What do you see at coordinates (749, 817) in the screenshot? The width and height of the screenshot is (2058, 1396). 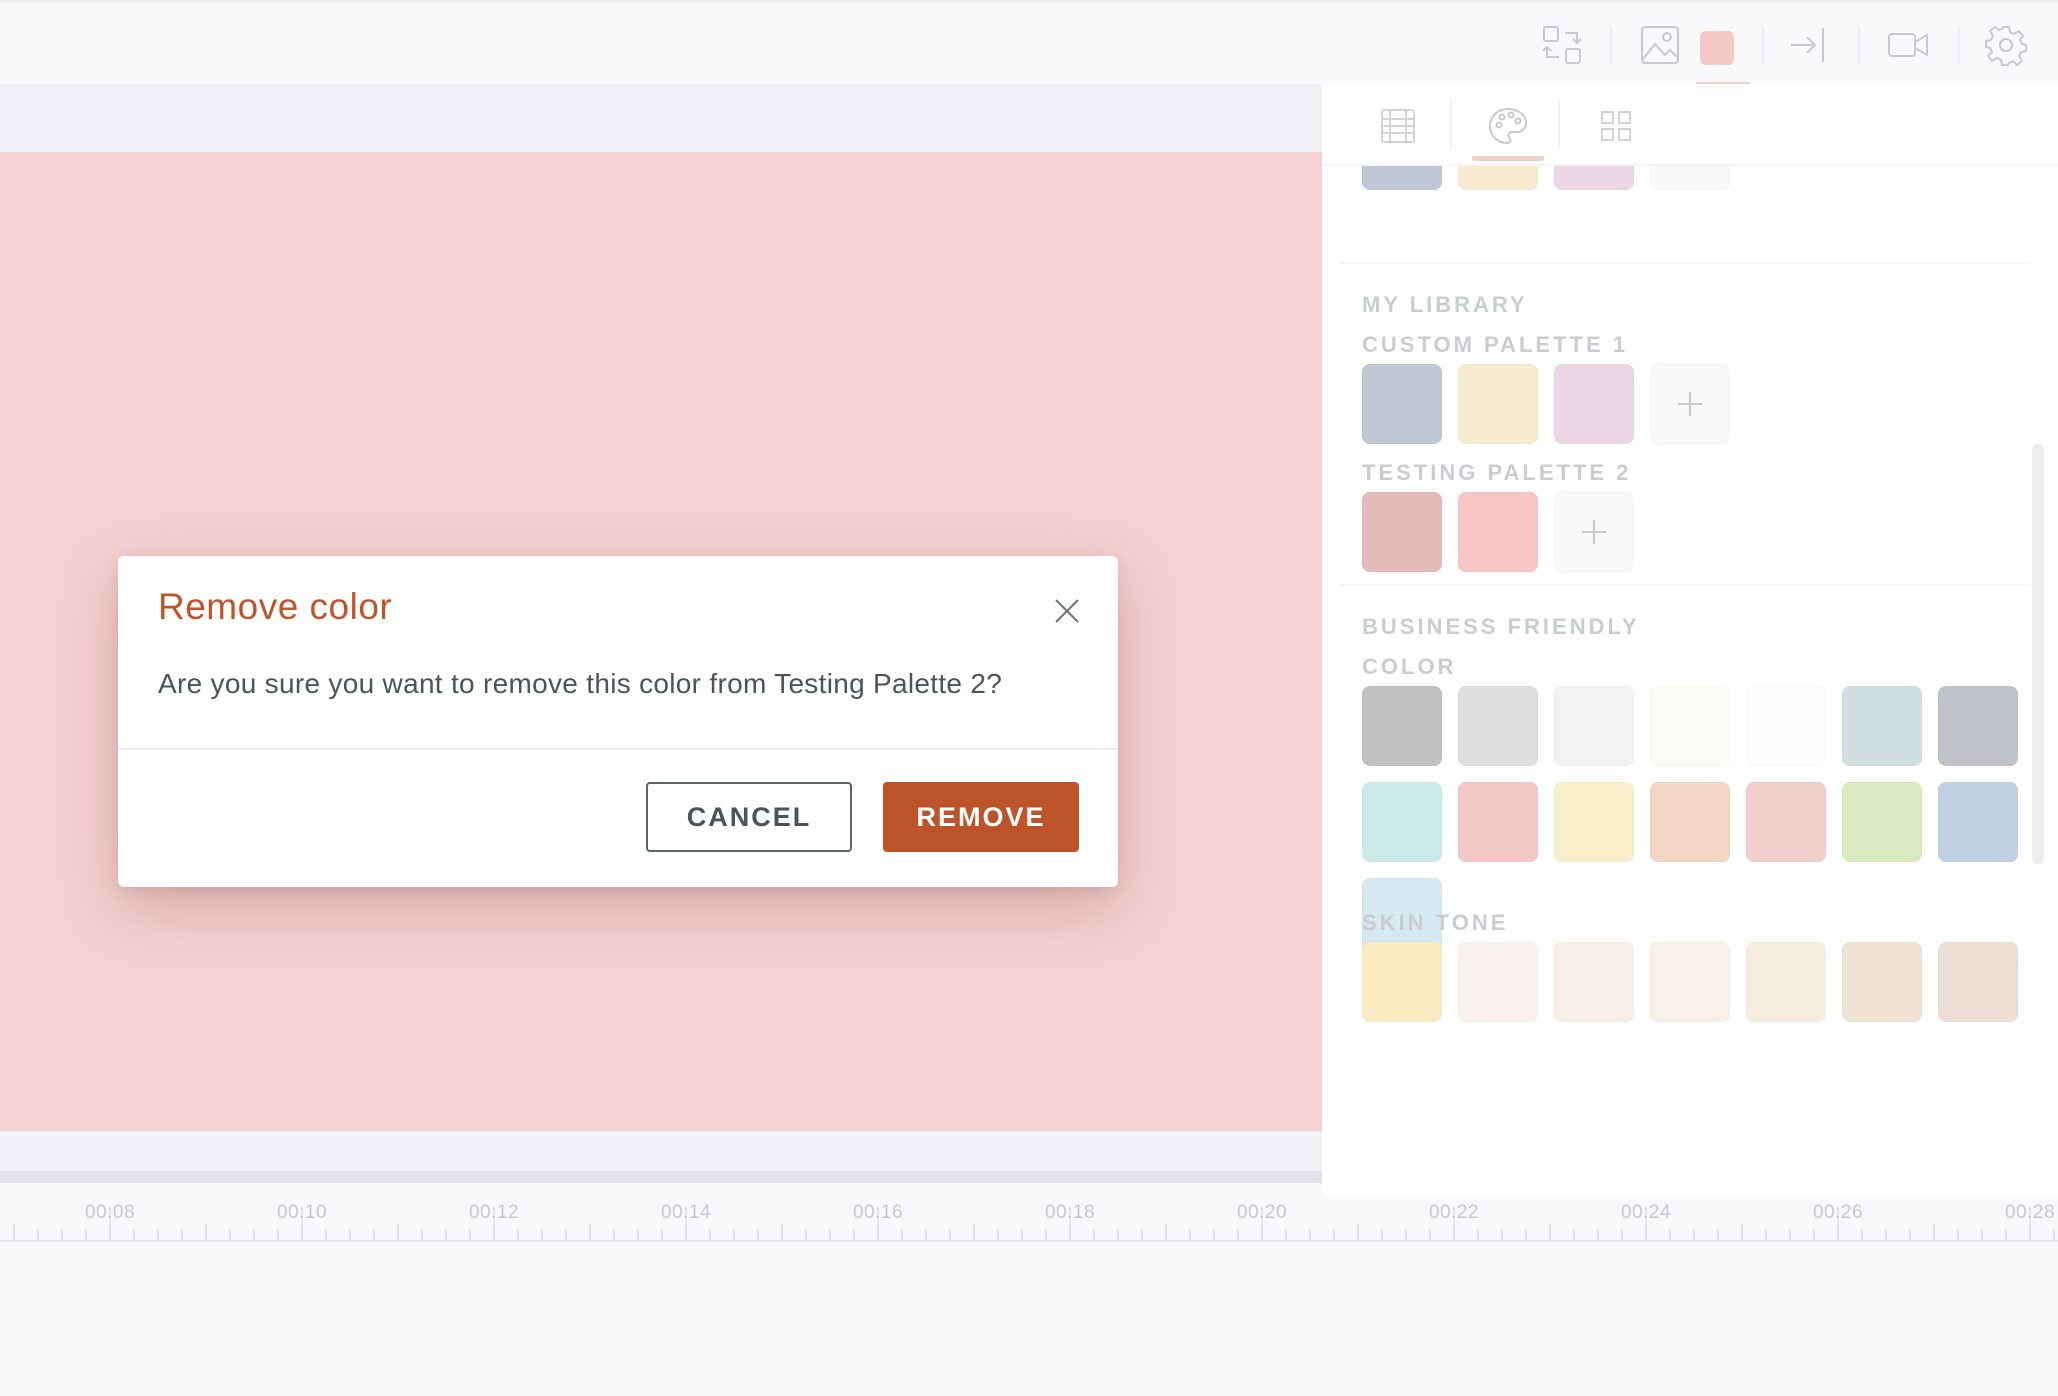 I see `cancel-button: CANCEL` at bounding box center [749, 817].